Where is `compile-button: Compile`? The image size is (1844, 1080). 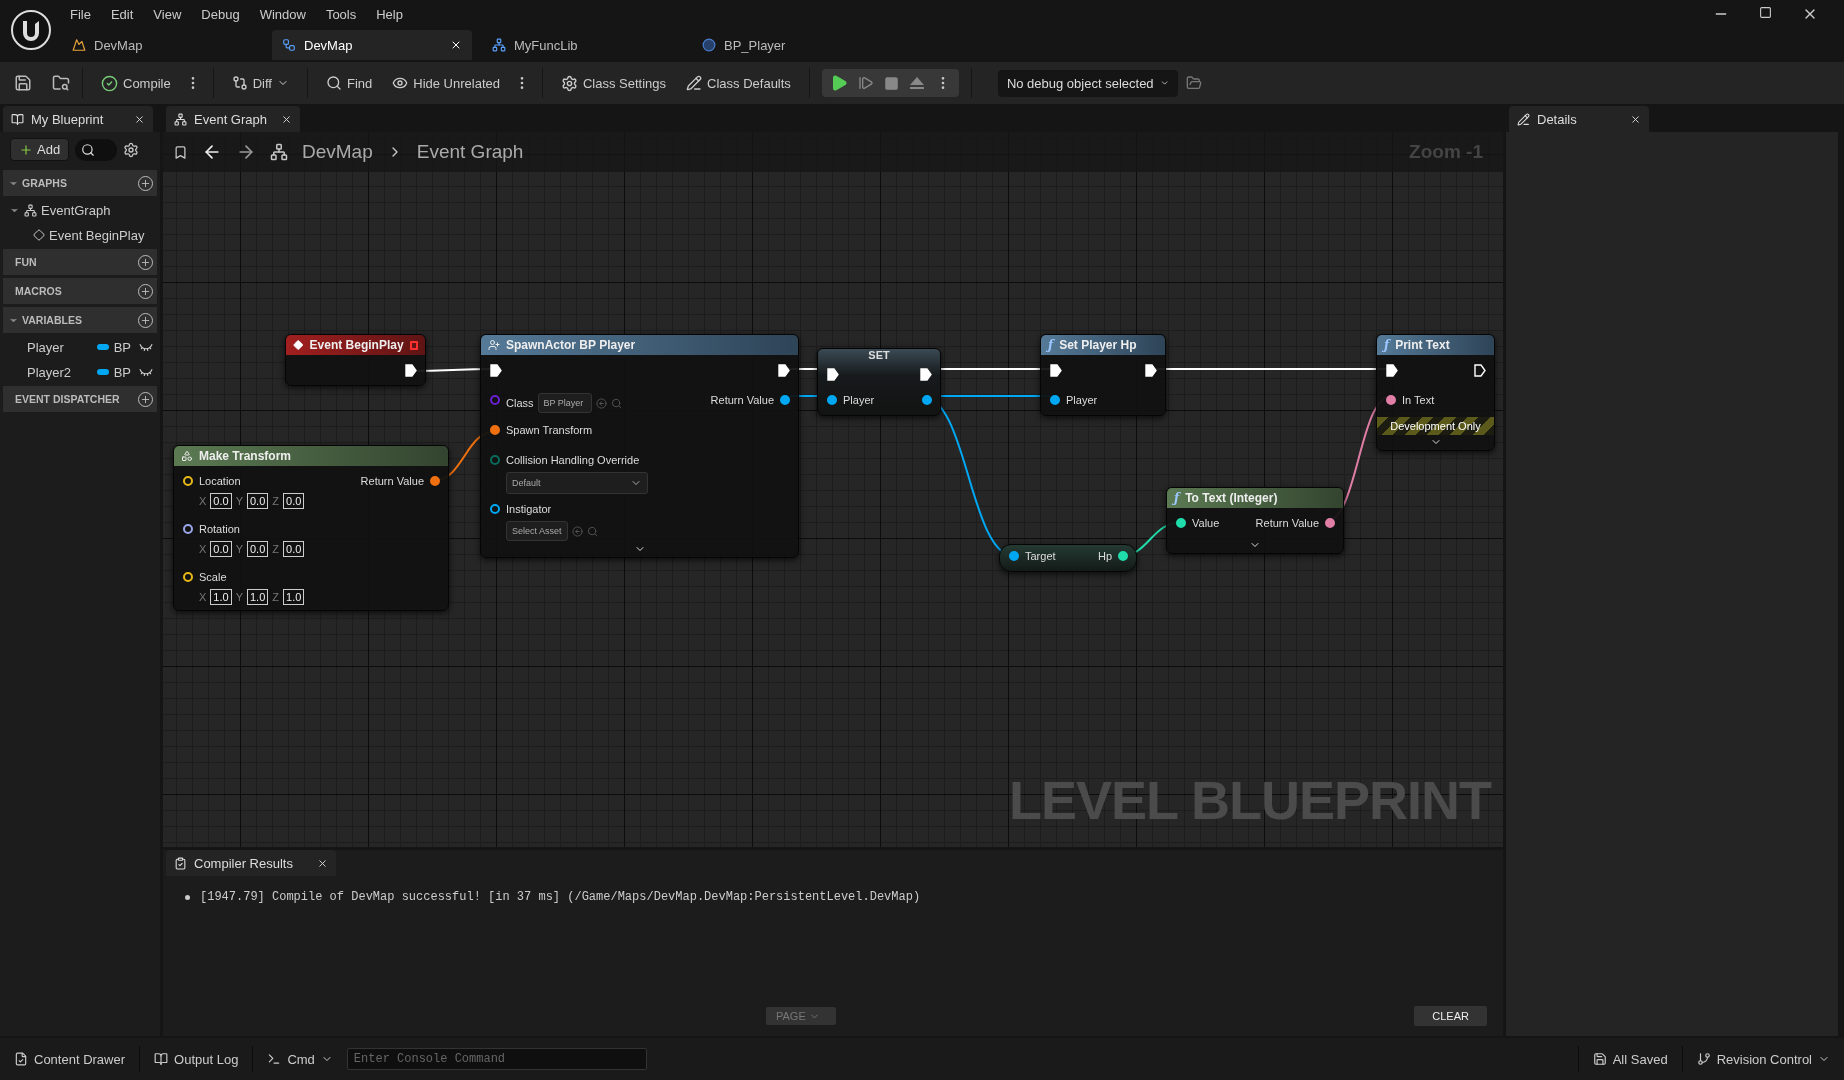 compile-button: Compile is located at coordinates (136, 83).